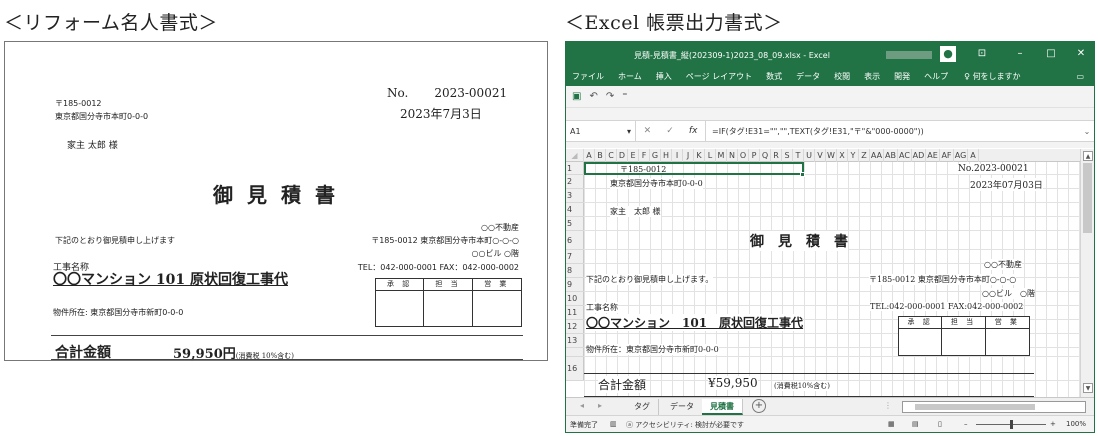 The height and width of the screenshot is (436, 1098). Describe the element at coordinates (743, 155) in the screenshot. I see `column-header: O` at that location.